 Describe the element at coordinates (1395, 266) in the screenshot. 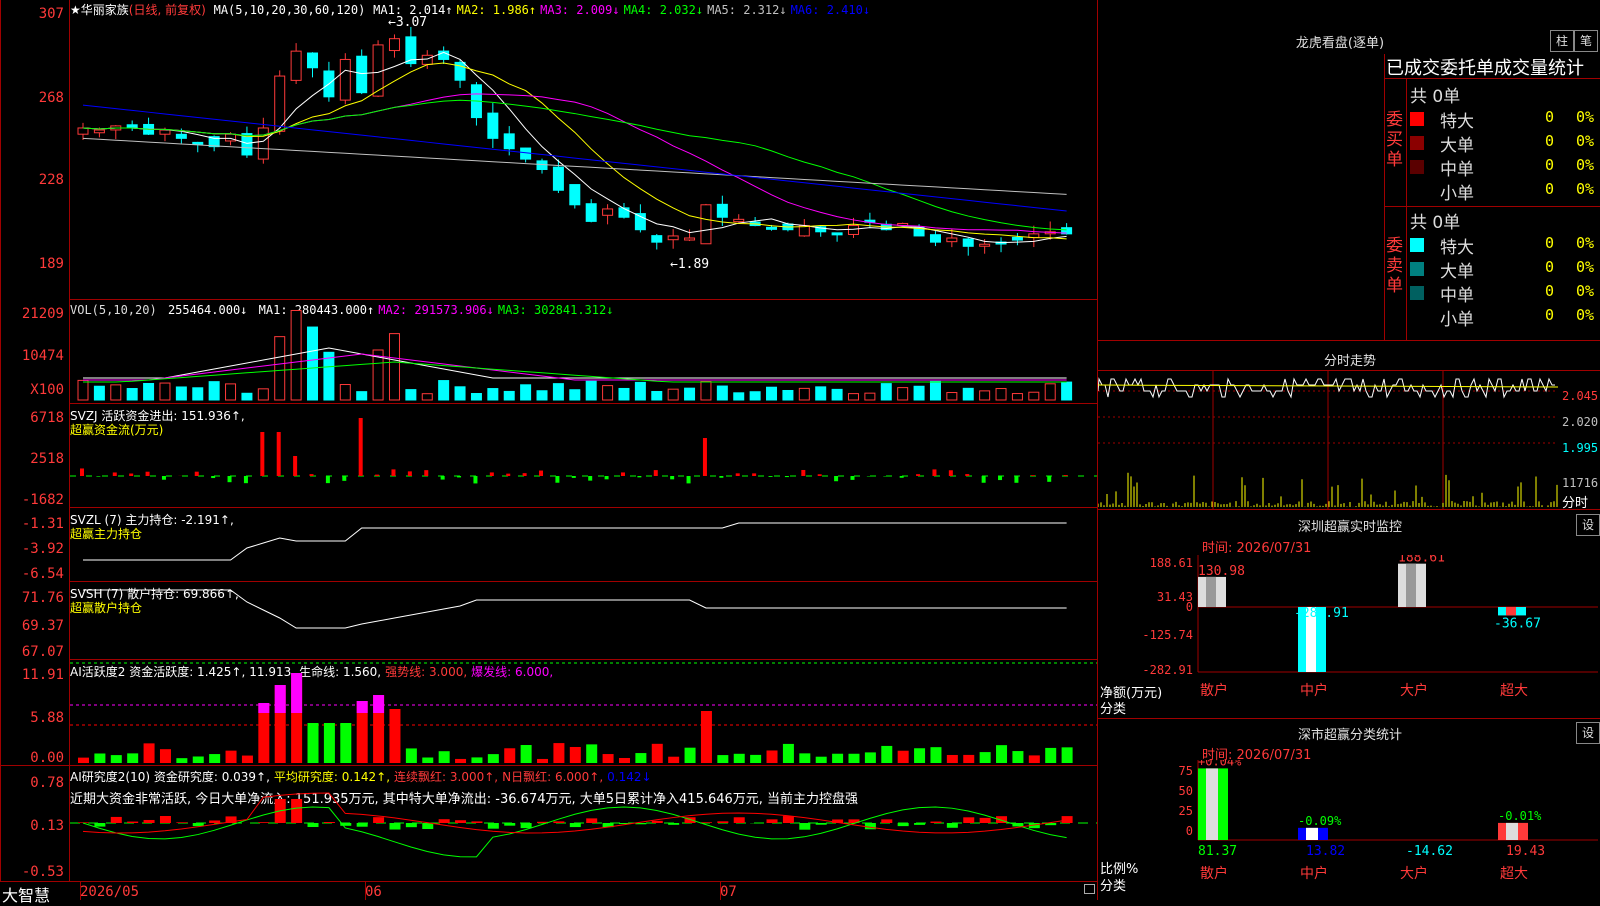

I see `sell-side-label: 委卖单` at that location.